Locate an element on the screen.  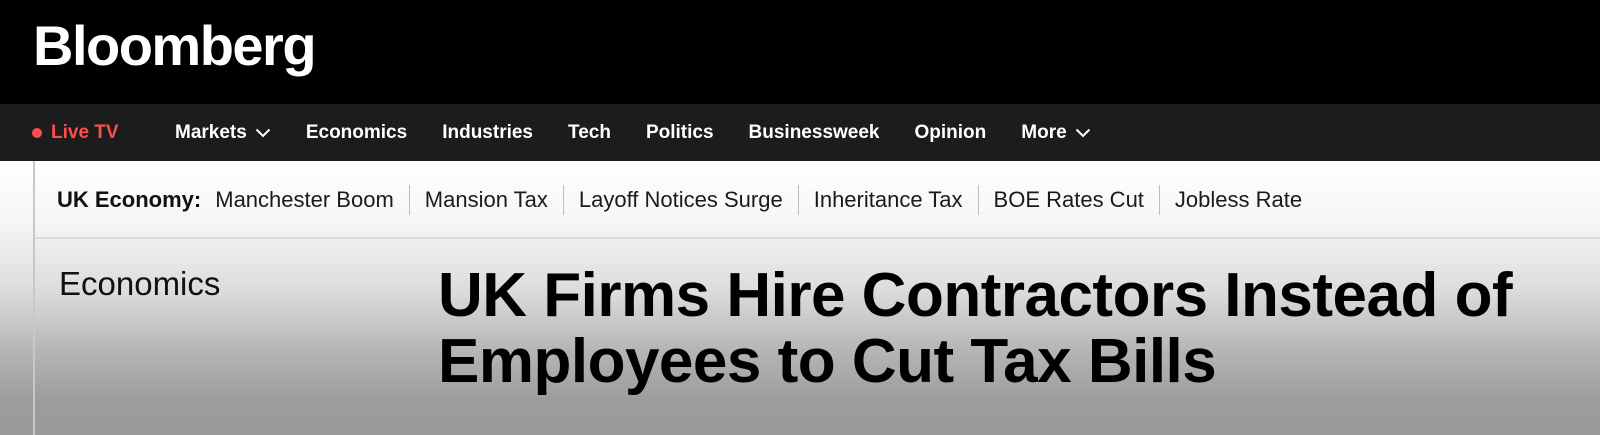
nav-item-economics: Economics is located at coordinates (356, 133).